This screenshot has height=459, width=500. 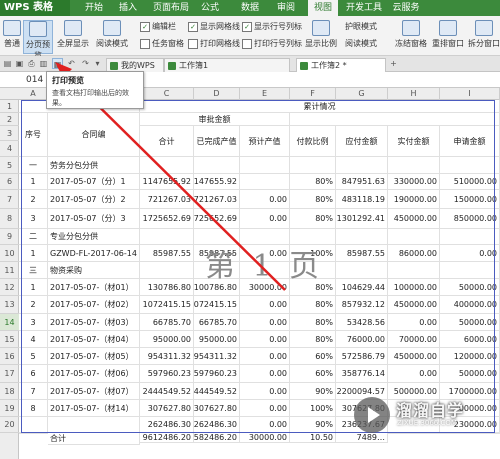 What do you see at coordinates (33, 305) in the screenshot?
I see `table-cell: 2` at bounding box center [33, 305].